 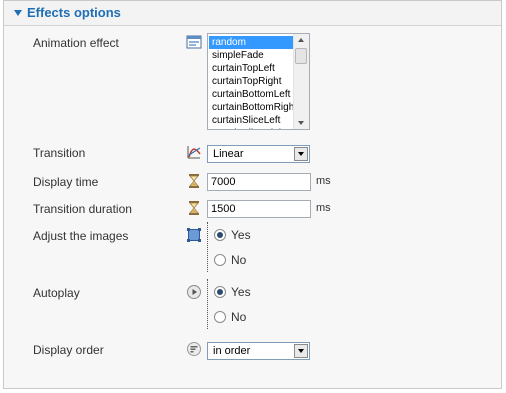 What do you see at coordinates (259, 182) in the screenshot?
I see `display-time-input` at bounding box center [259, 182].